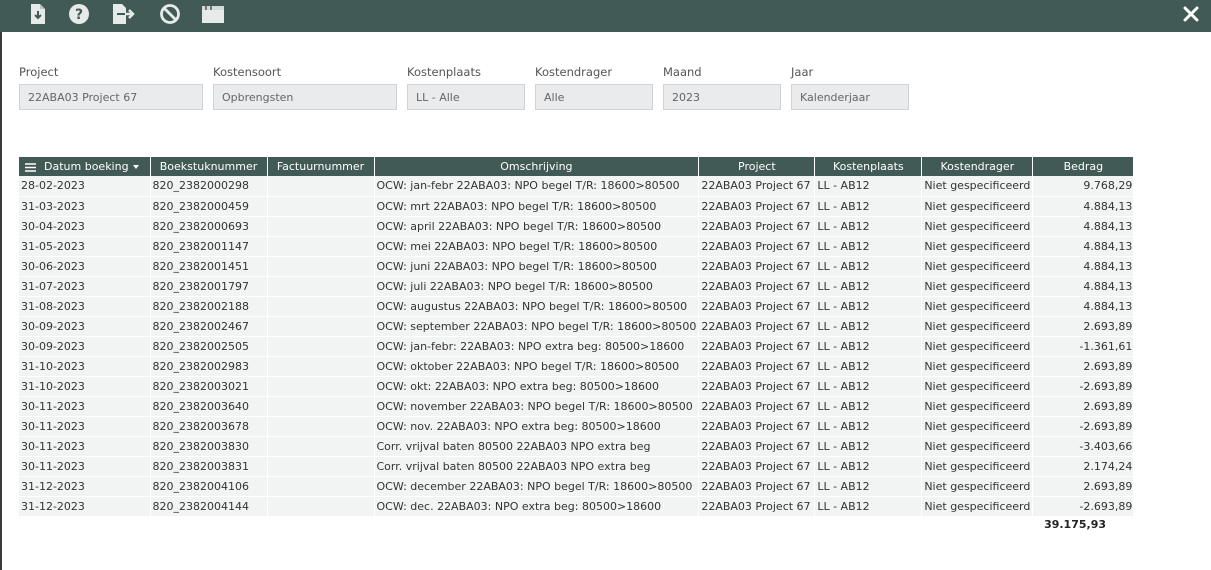 The width and height of the screenshot is (1211, 570). What do you see at coordinates (537, 166) in the screenshot?
I see `column-header-omschrijving: Omschrijving` at bounding box center [537, 166].